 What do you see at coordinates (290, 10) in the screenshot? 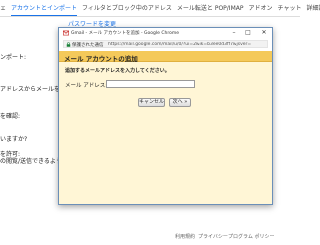
I see `tab-chat: チャット` at bounding box center [290, 10].